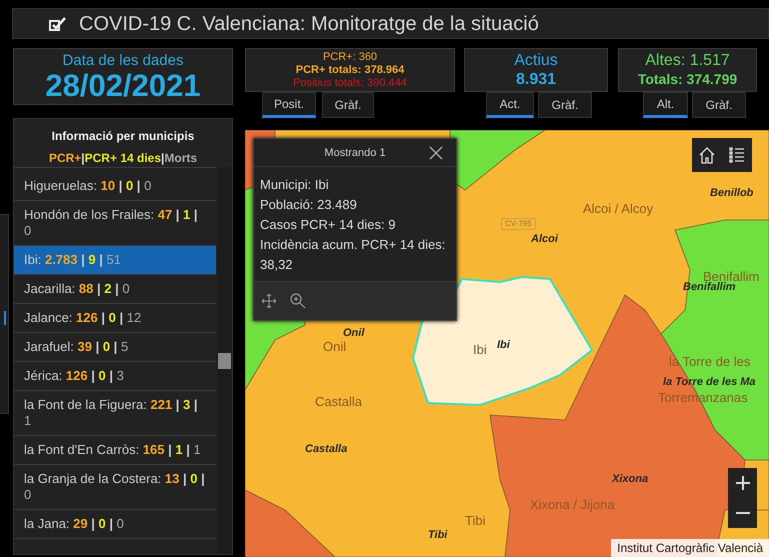 The height and width of the screenshot is (557, 769). I want to click on municipality-item: la Font de la Figuera: 221 | 3 | 1, so click(115, 413).